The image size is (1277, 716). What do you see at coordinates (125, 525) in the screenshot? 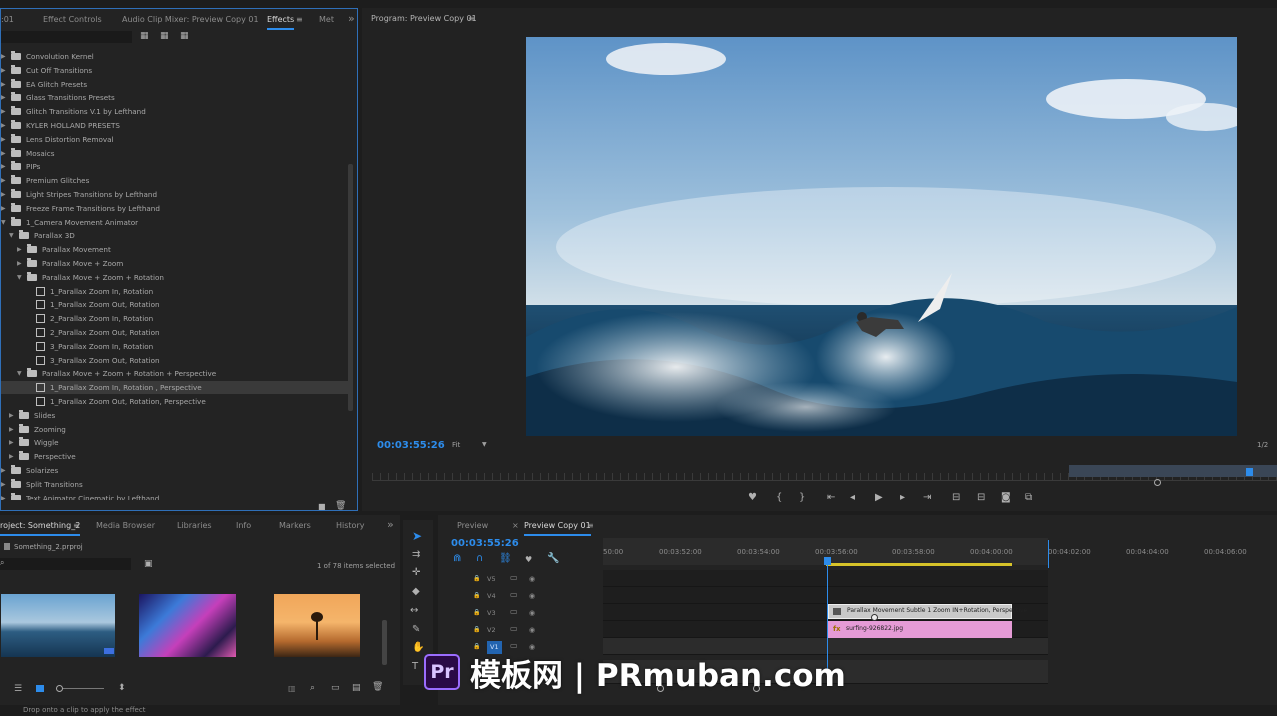
I see `tab-media-browser: Media Browser` at bounding box center [125, 525].